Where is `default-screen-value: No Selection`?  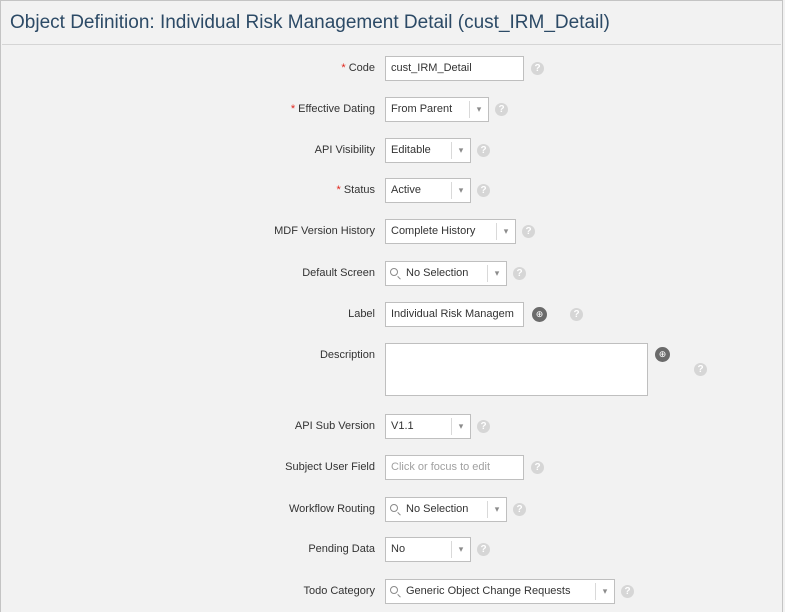
default-screen-value: No Selection is located at coordinates (437, 273).